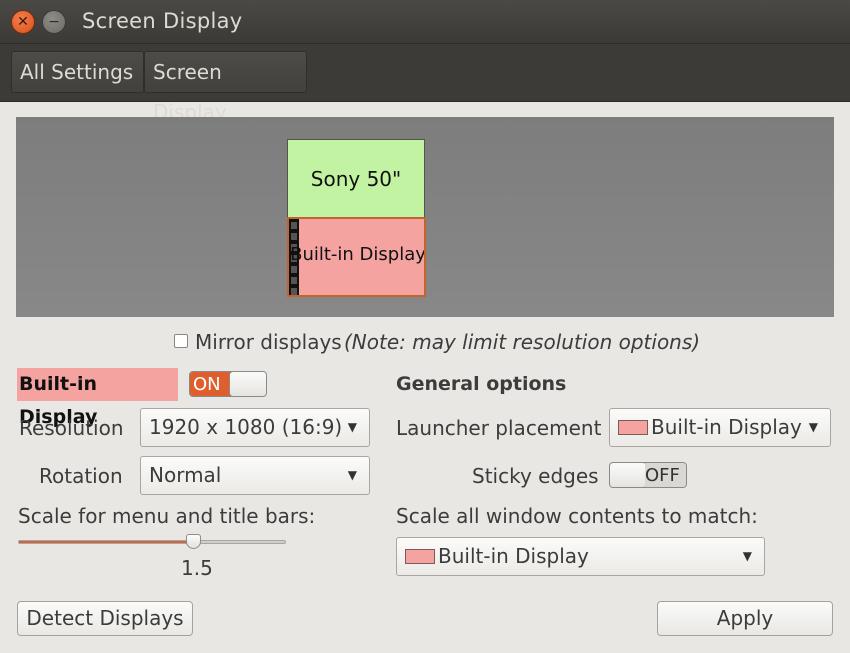 This screenshot has width=850, height=653. I want to click on scale-slider-fill, so click(107, 542).